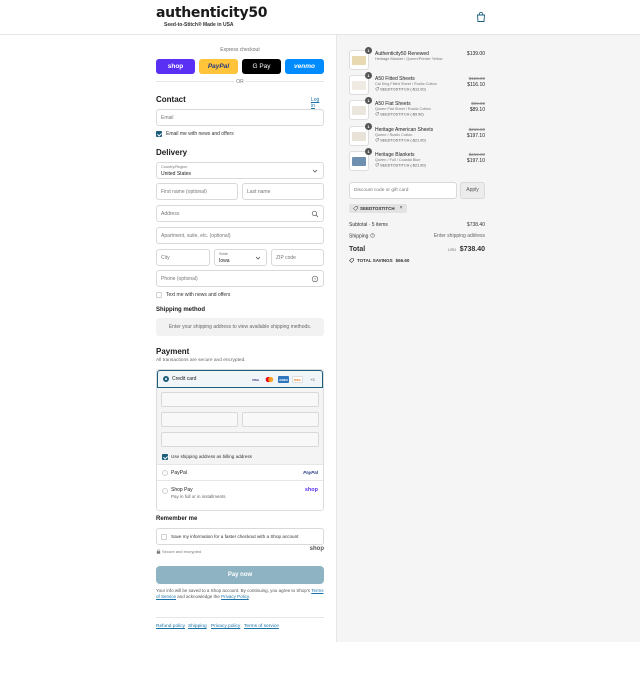 The width and height of the screenshot is (640, 691). I want to click on payment-title: Payment, so click(173, 351).